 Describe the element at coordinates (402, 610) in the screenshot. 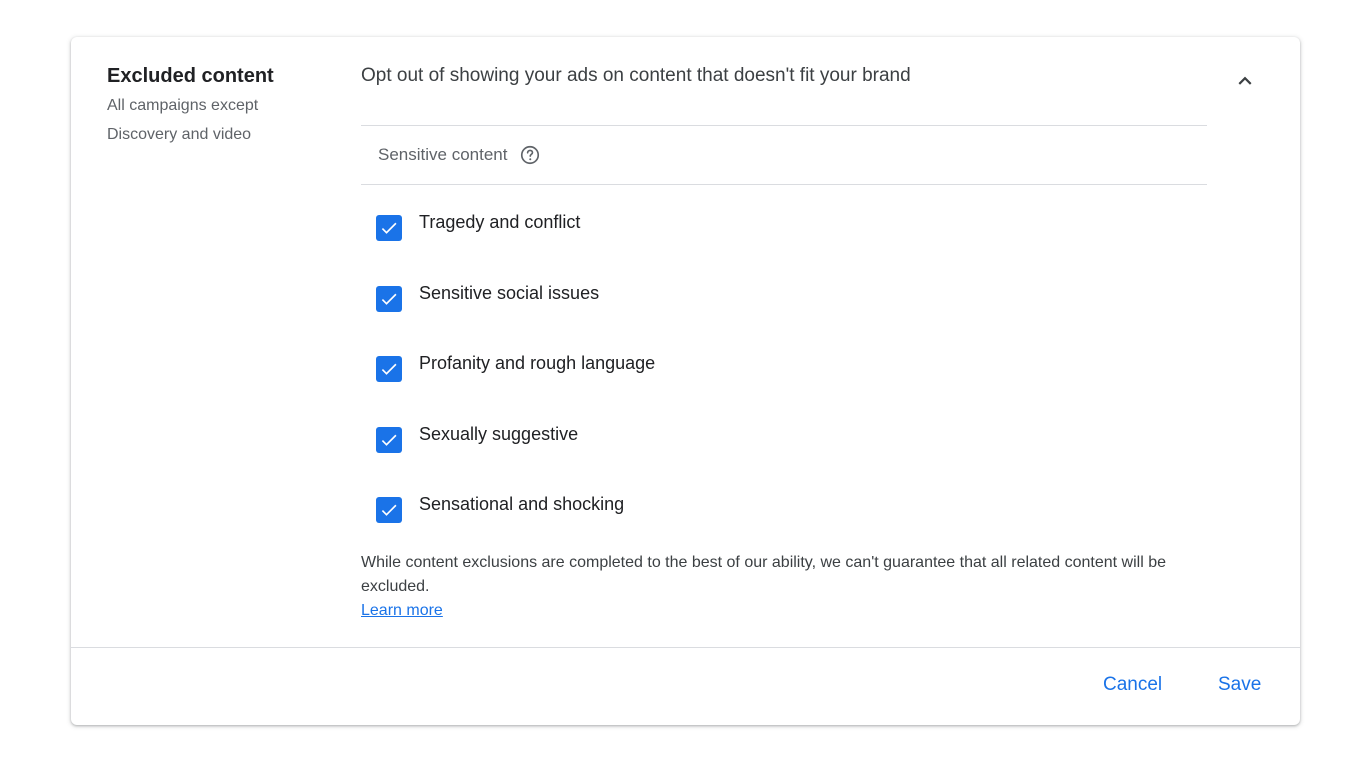

I see `learn-more-link: Learn more` at that location.